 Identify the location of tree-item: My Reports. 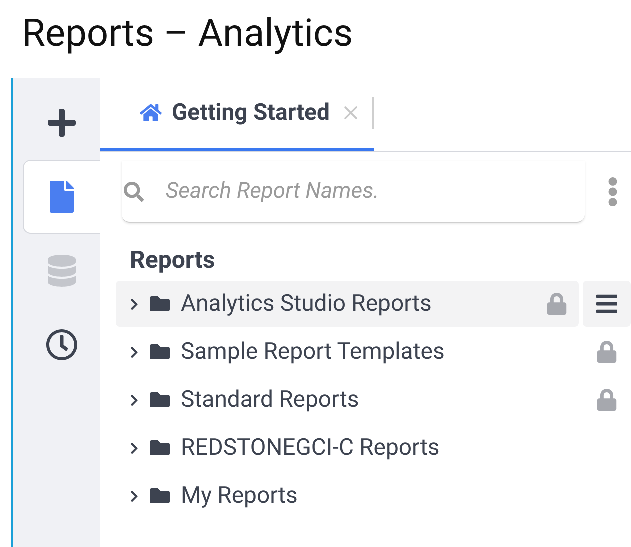
(347, 496).